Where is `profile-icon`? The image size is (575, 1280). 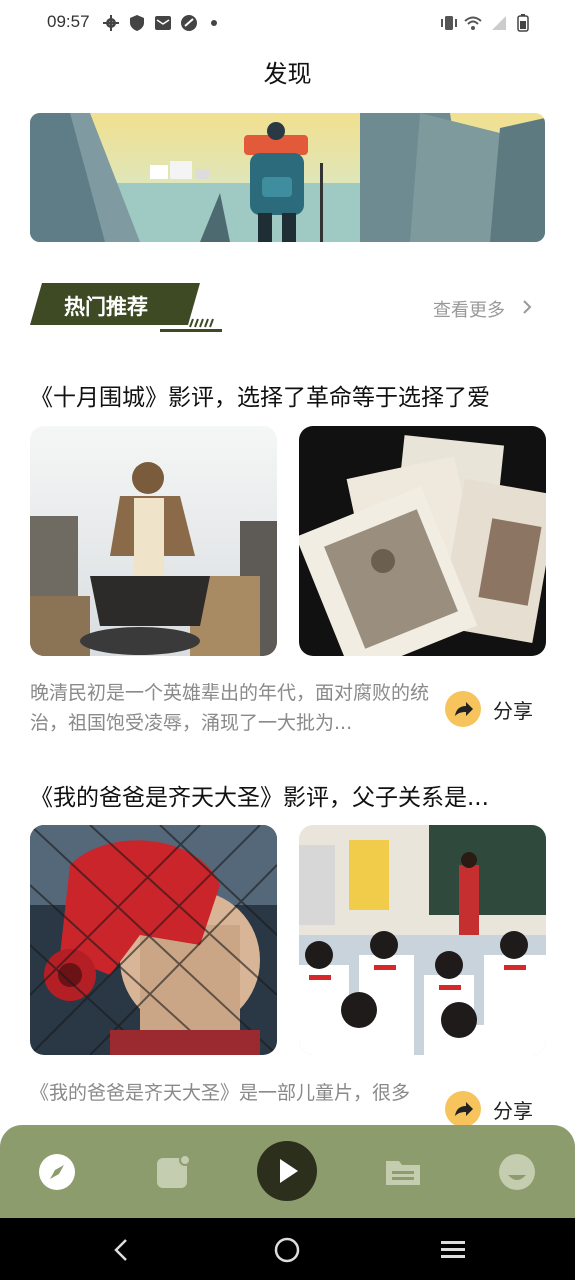
profile-icon is located at coordinates (517, 1172).